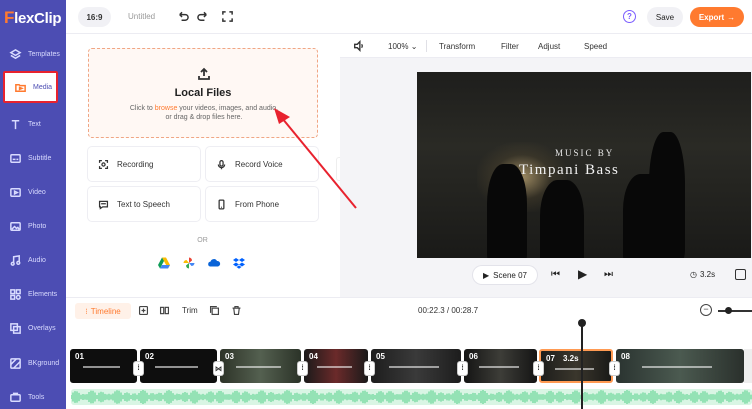 The height and width of the screenshot is (409, 752). What do you see at coordinates (448, 310) in the screenshot?
I see `timecode: 00:22.3 / 00:28.7` at bounding box center [448, 310].